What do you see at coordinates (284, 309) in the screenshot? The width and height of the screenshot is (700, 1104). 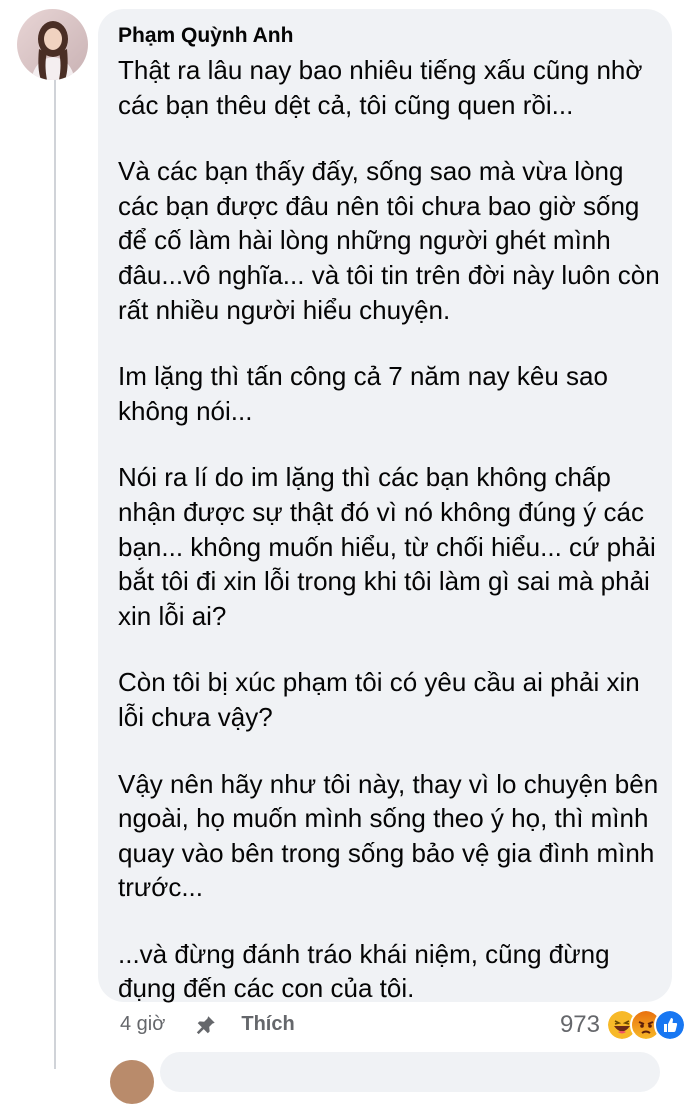 I see `comment-line: rất nhiều người hiểu chuyện.` at bounding box center [284, 309].